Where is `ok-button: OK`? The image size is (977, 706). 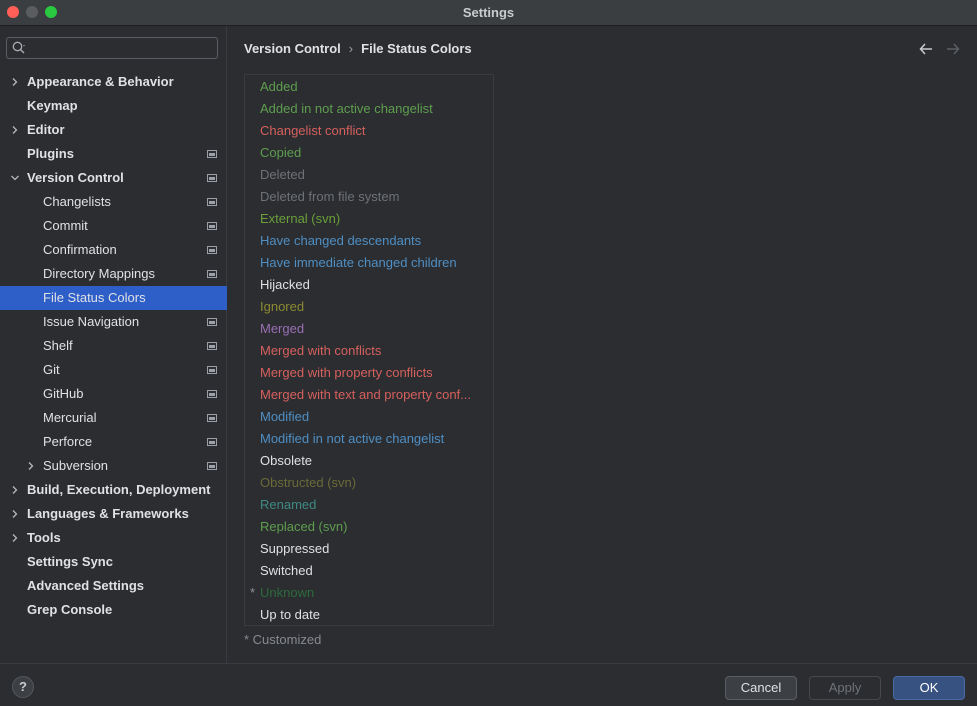 ok-button: OK is located at coordinates (929, 688).